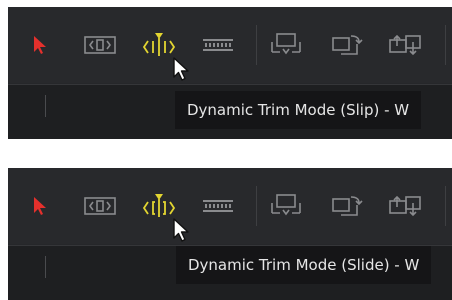 The image size is (452, 300). I want to click on dynamic-trim-slide-icon, so click(159, 205).